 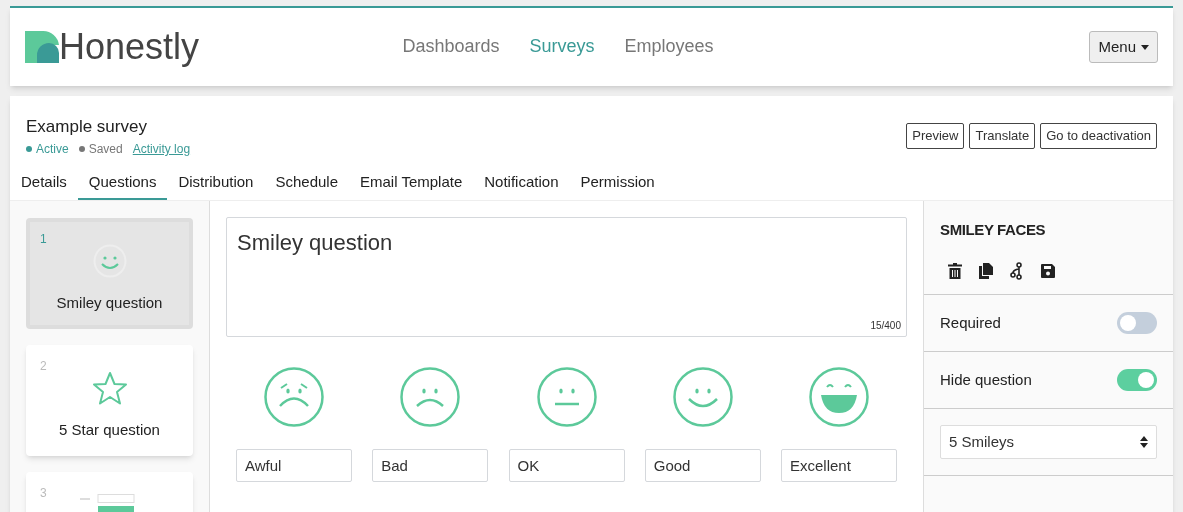 I want to click on question-number: 3, so click(x=43, y=494).